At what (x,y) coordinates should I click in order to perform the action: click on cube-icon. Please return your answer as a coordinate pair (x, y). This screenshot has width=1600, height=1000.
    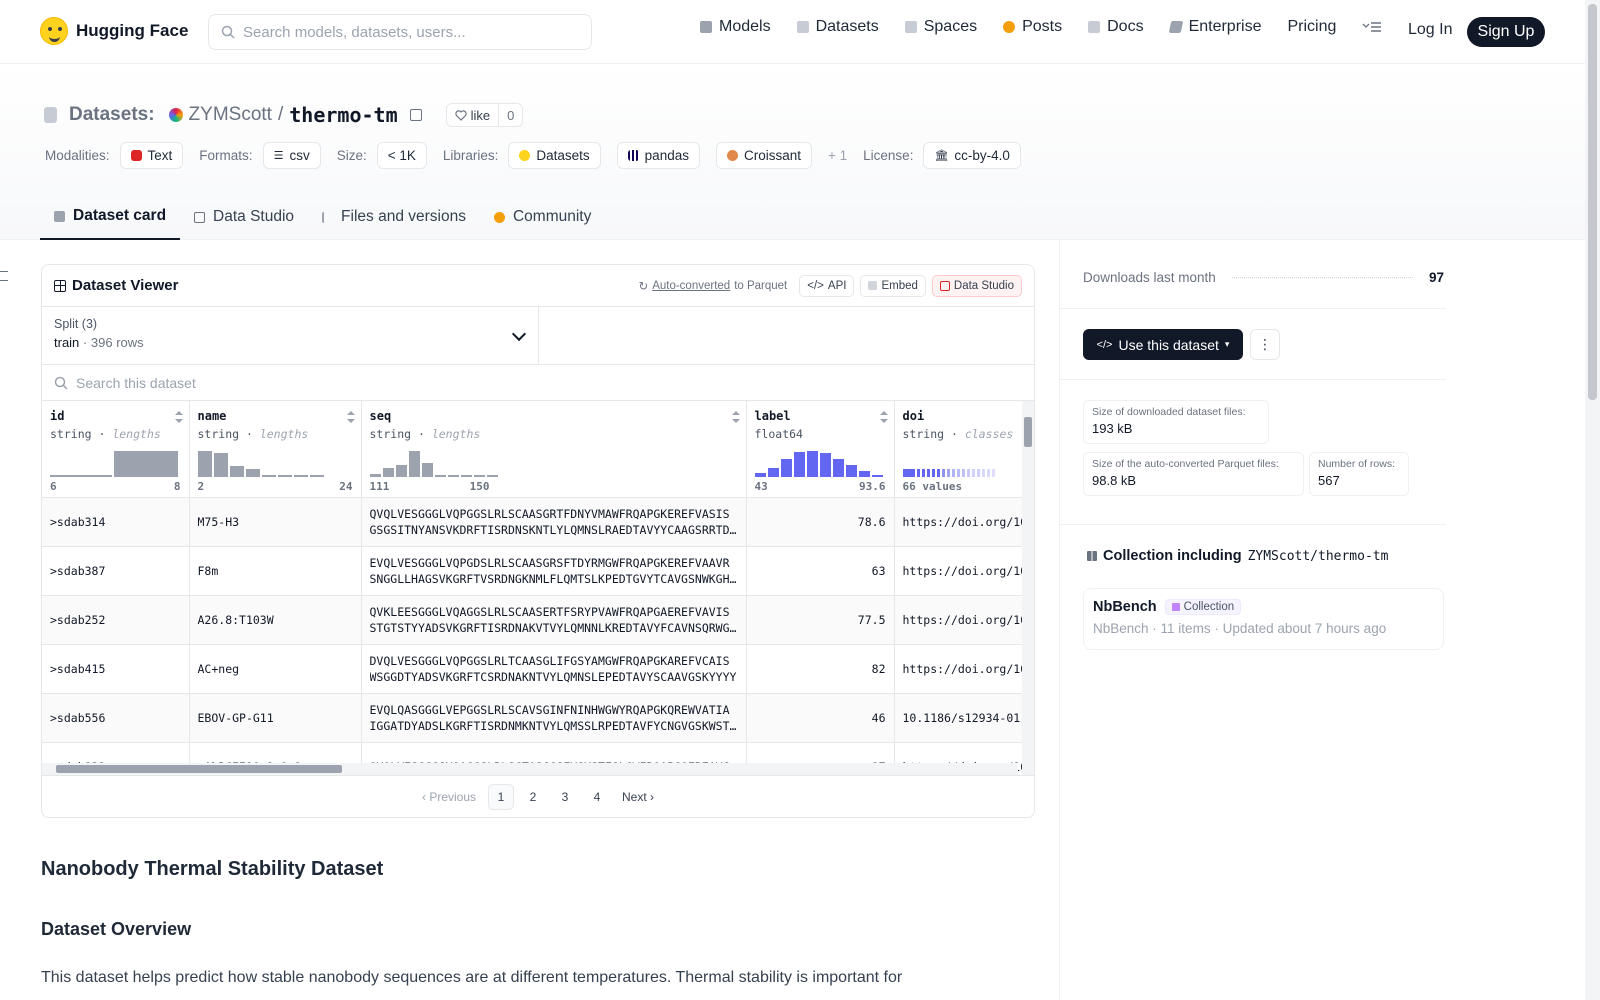
    Looking at the image, I should click on (706, 27).